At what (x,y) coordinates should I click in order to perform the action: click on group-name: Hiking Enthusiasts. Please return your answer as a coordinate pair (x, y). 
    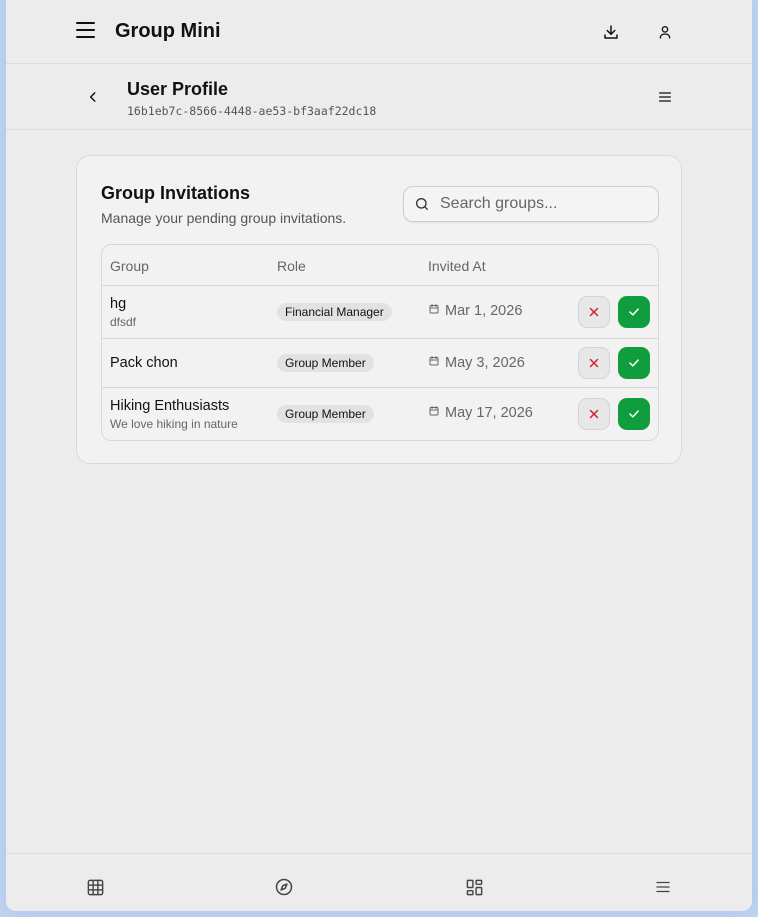
    Looking at the image, I should click on (170, 406).